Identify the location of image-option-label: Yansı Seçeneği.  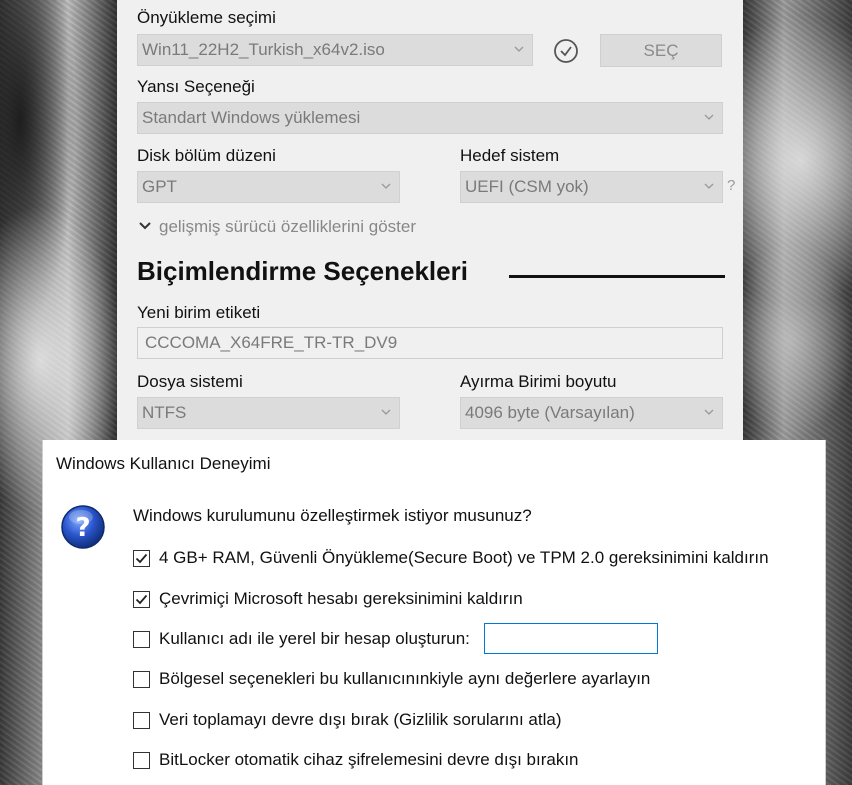
(196, 86).